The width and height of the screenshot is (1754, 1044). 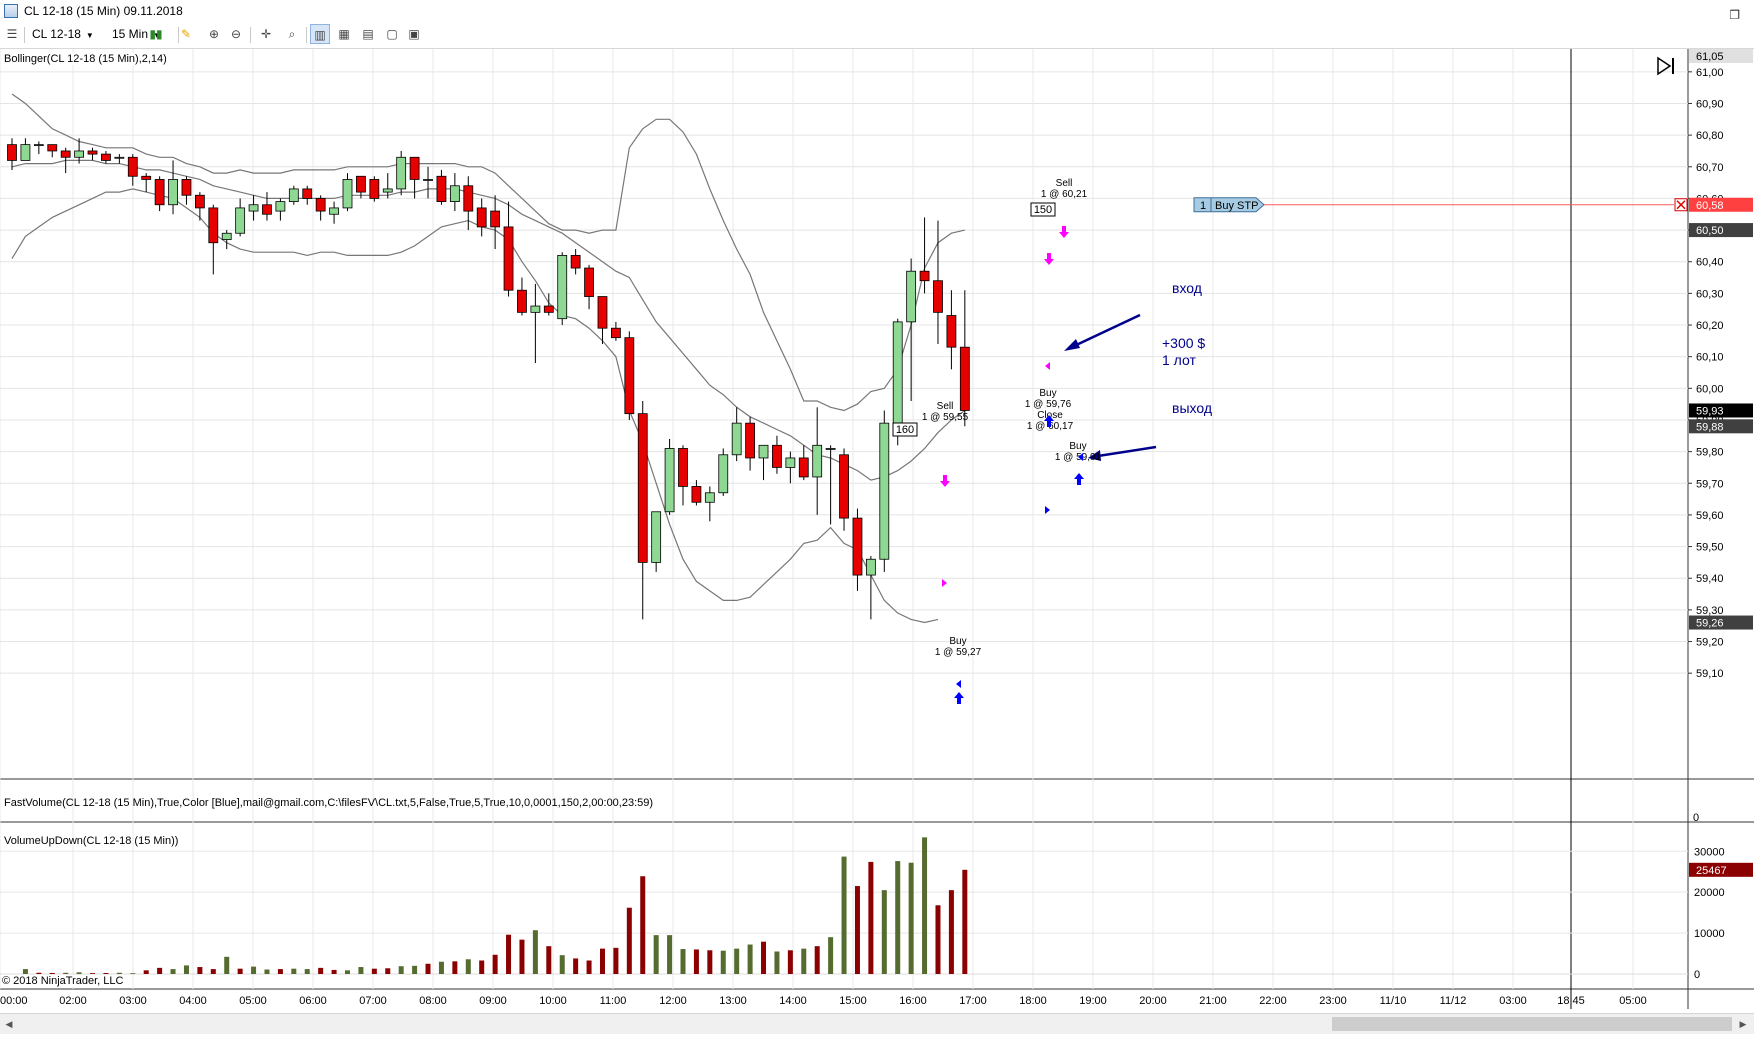 What do you see at coordinates (1710, 104) in the screenshot?
I see `price-tick-label: 60,90` at bounding box center [1710, 104].